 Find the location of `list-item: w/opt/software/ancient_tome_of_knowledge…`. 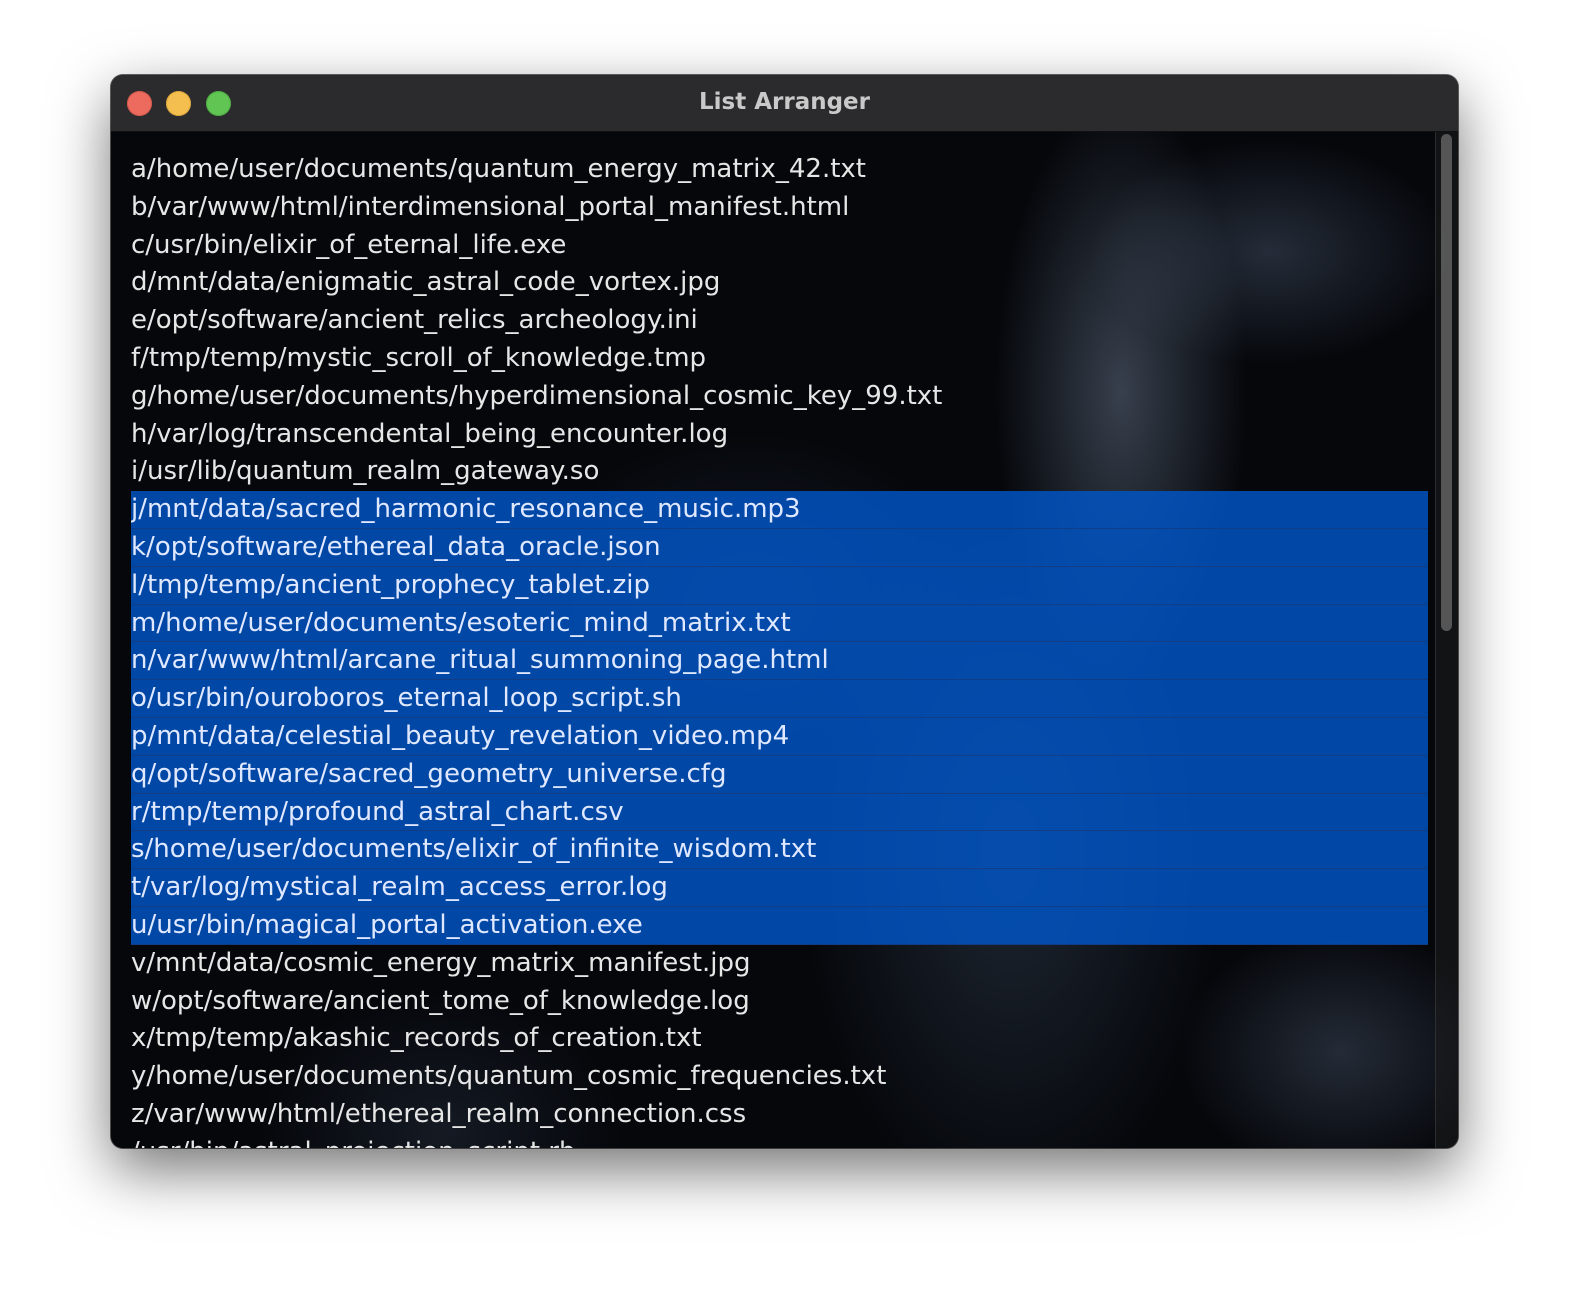

list-item: w/opt/software/ancient_tome_of_knowledge… is located at coordinates (779, 1002).